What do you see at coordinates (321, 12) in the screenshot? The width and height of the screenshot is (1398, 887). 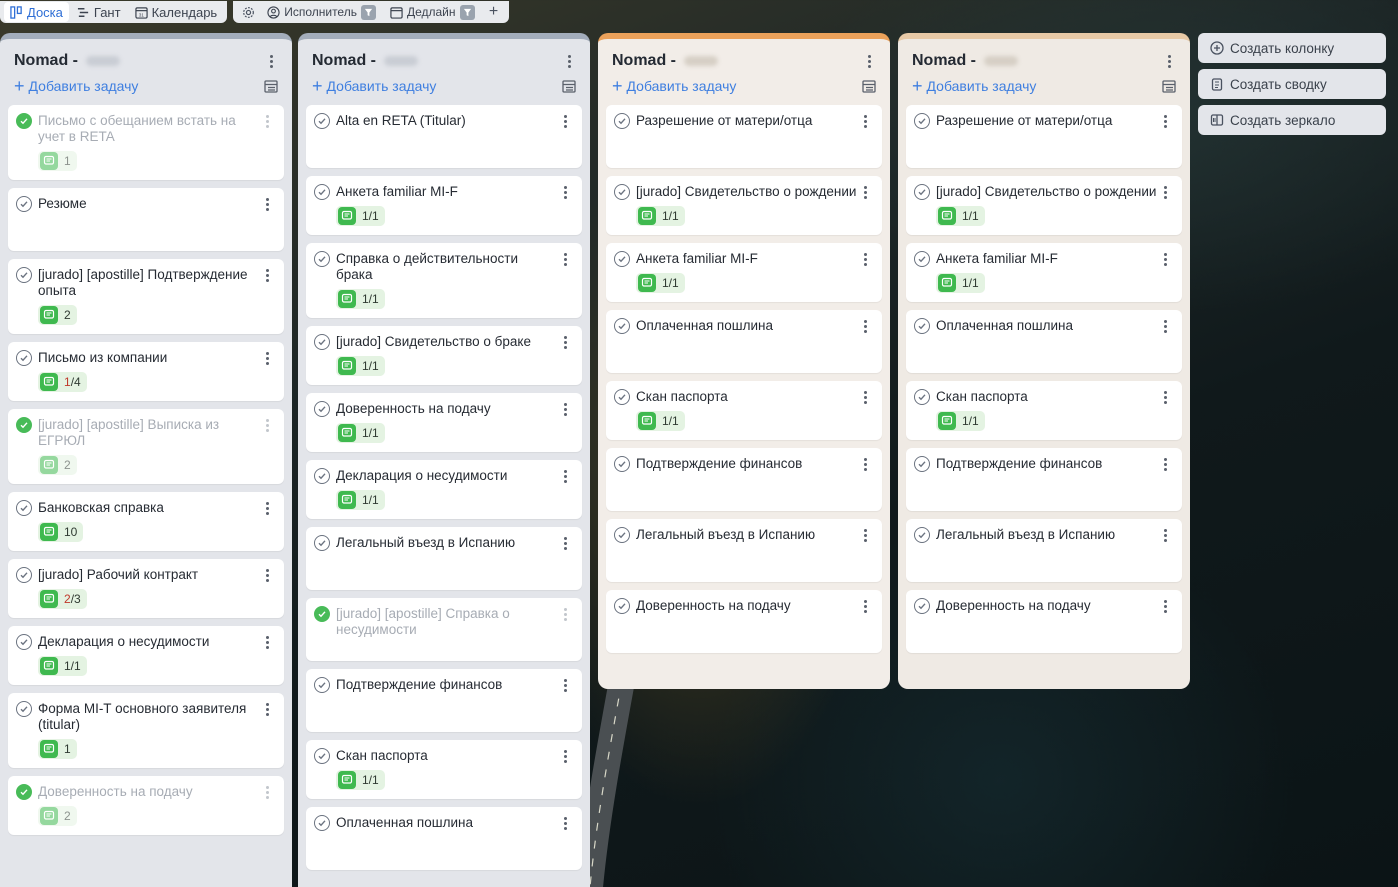 I see `assignee-filter: Исполнитель` at bounding box center [321, 12].